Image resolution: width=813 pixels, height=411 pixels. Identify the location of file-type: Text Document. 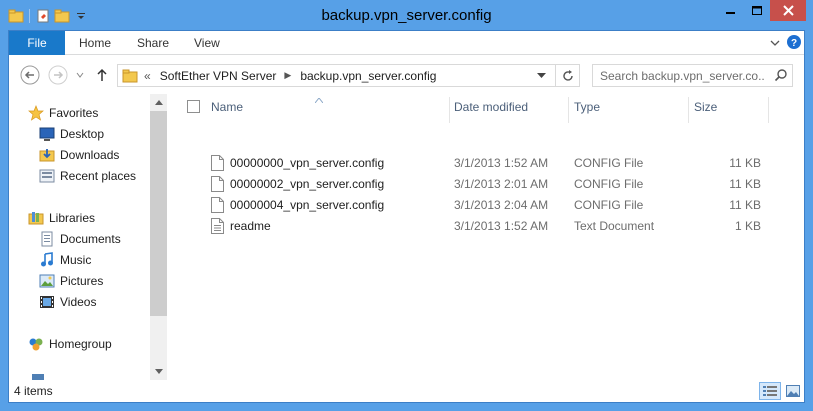
(614, 225).